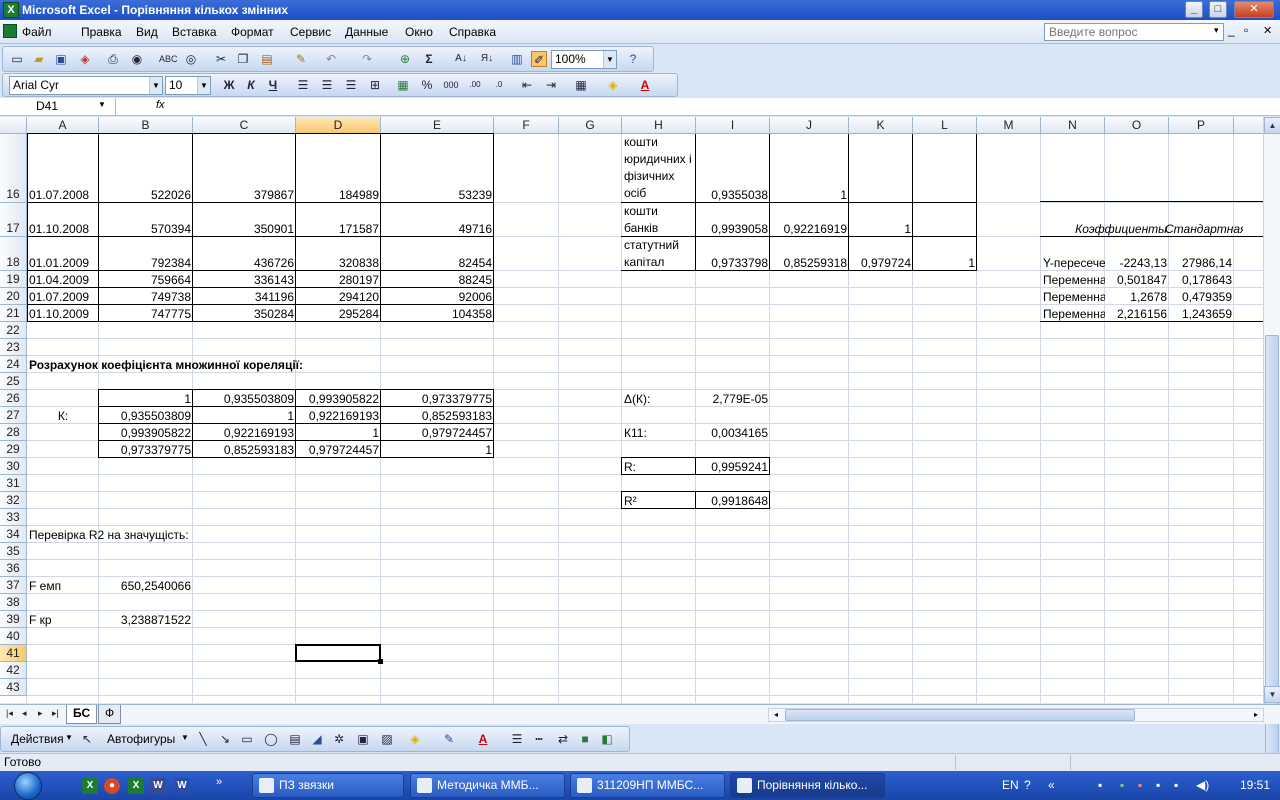  Describe the element at coordinates (451, 85) in the screenshot. I see `thousands-icon: 000` at that location.